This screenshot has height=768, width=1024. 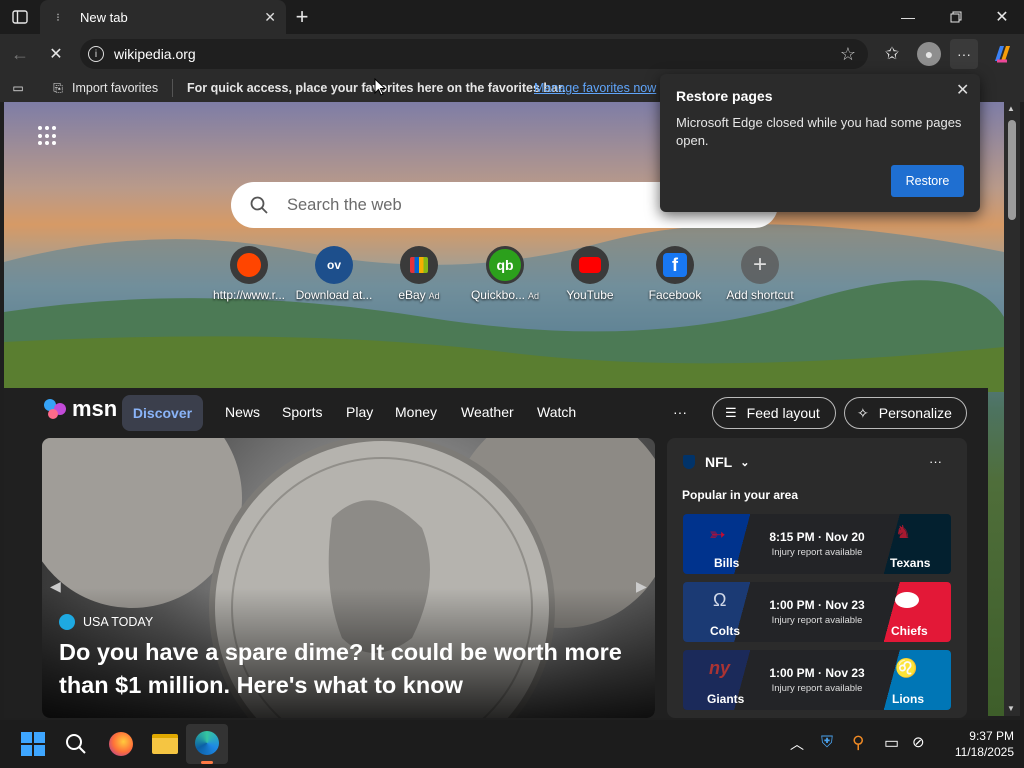 I want to click on tab-close-icon: ✕, so click(x=270, y=17).